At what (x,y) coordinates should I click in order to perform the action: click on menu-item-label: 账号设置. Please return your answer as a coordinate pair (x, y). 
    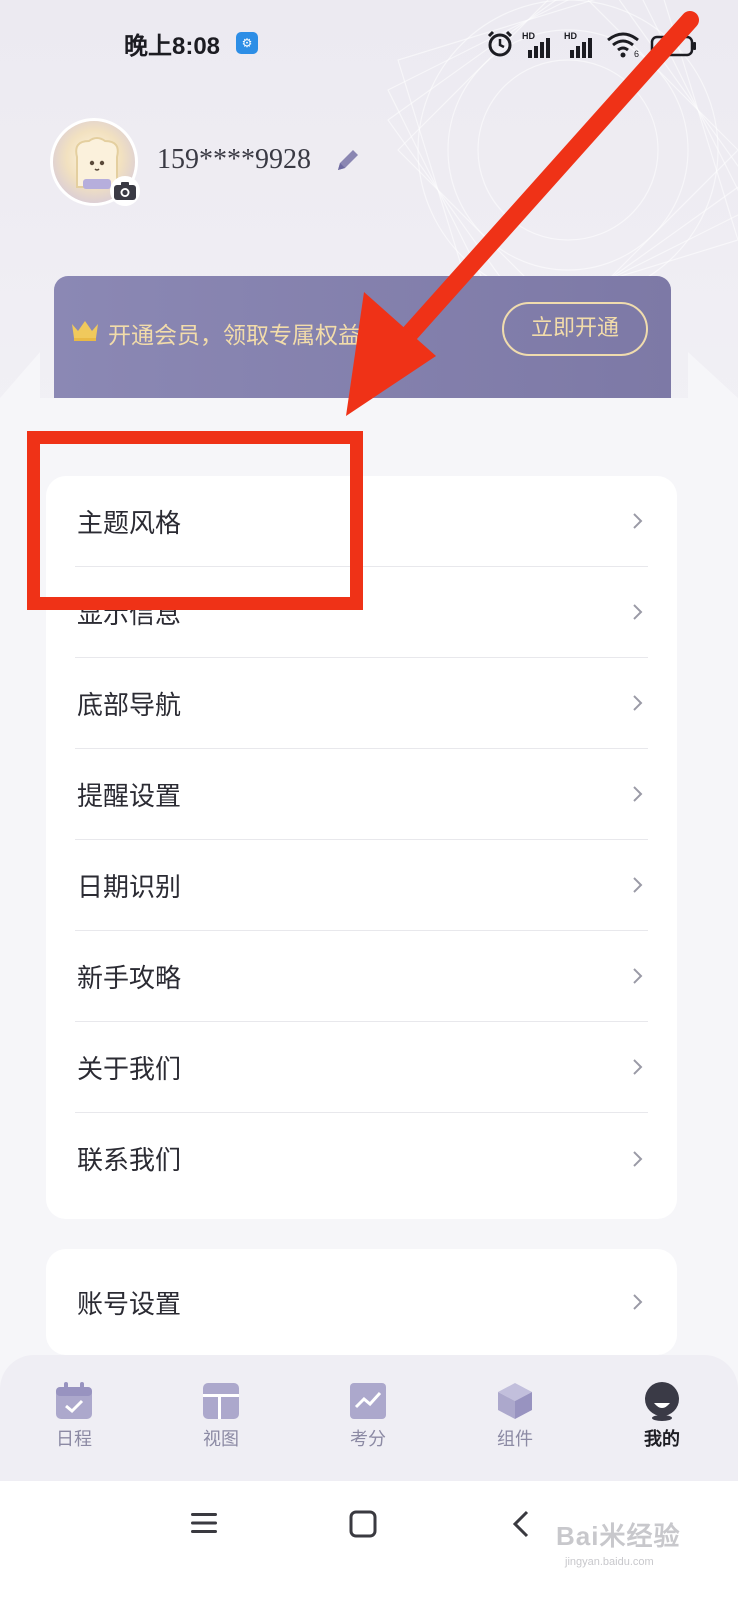
    Looking at the image, I should click on (129, 1304).